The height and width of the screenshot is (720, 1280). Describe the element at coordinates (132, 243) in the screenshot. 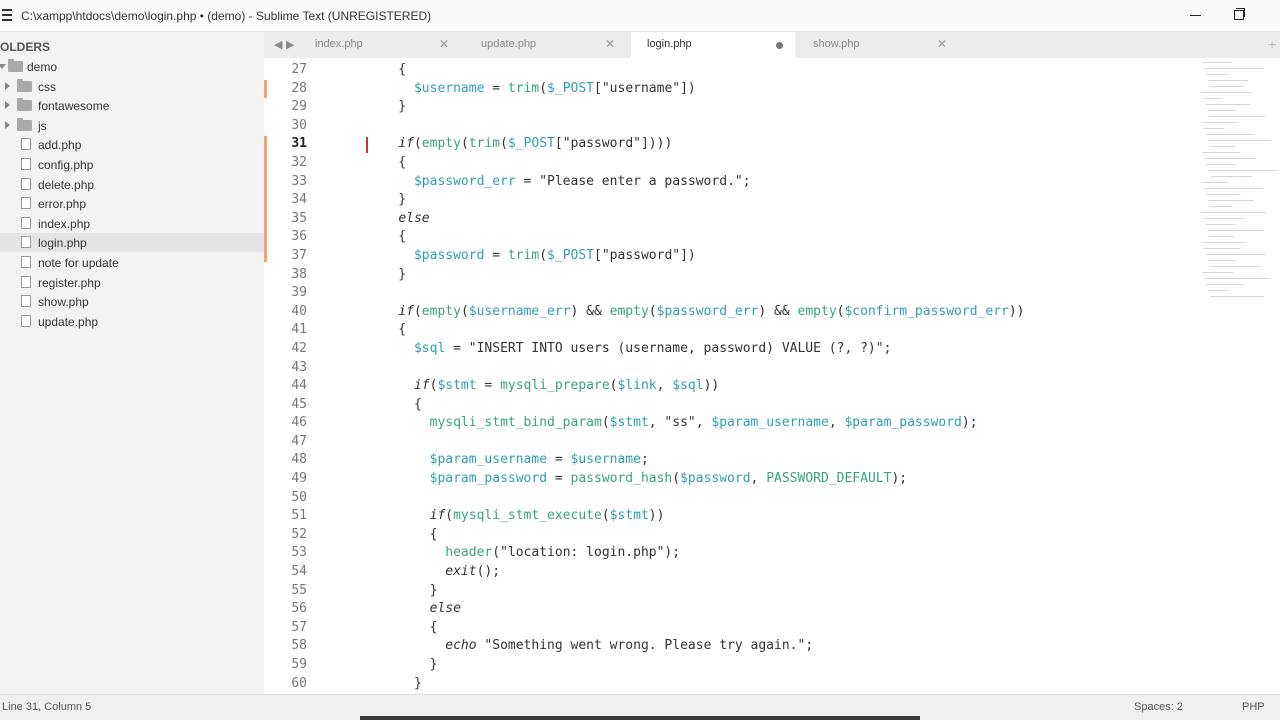

I see `sidebar-file: login.php` at that location.